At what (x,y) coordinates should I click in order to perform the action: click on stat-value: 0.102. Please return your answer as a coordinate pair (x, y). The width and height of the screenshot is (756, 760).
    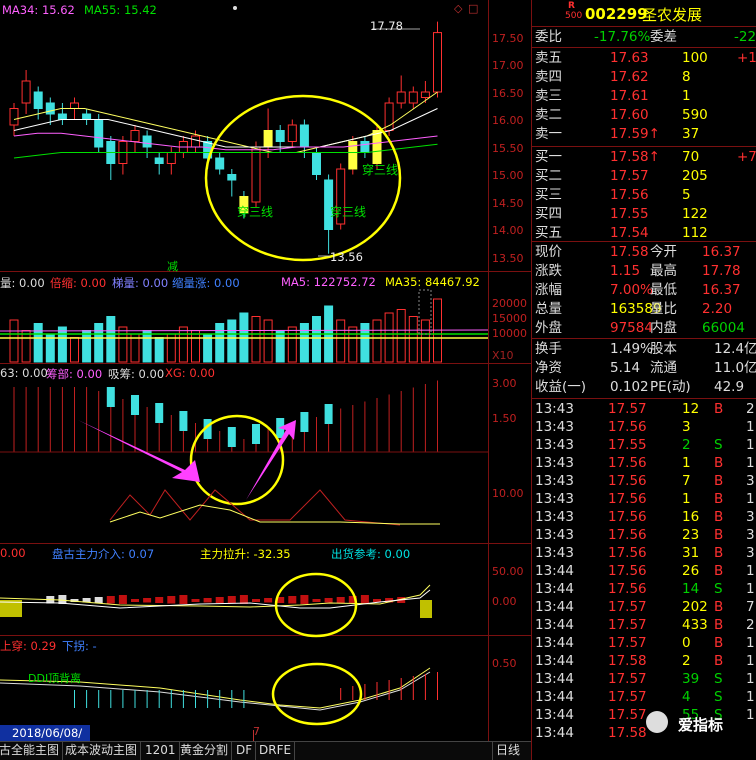
    Looking at the image, I should click on (629, 387).